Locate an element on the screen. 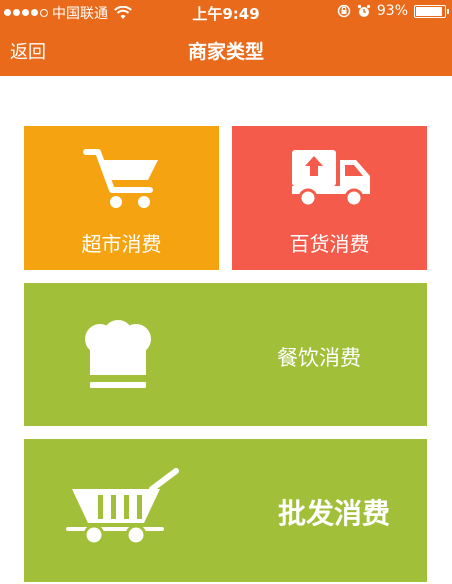  status-bar: 中国联通 上午9:49 93% is located at coordinates (226, 12).